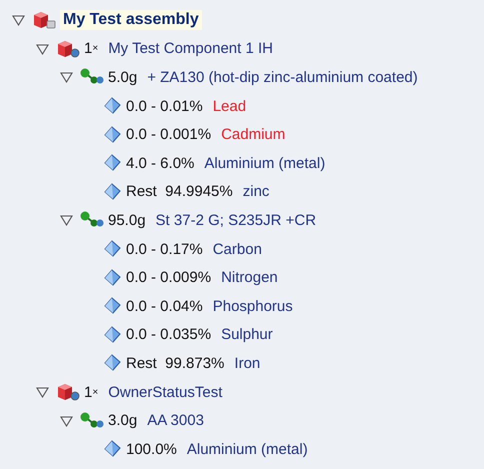  Describe the element at coordinates (127, 220) in the screenshot. I see `weight: 95.0g` at that location.